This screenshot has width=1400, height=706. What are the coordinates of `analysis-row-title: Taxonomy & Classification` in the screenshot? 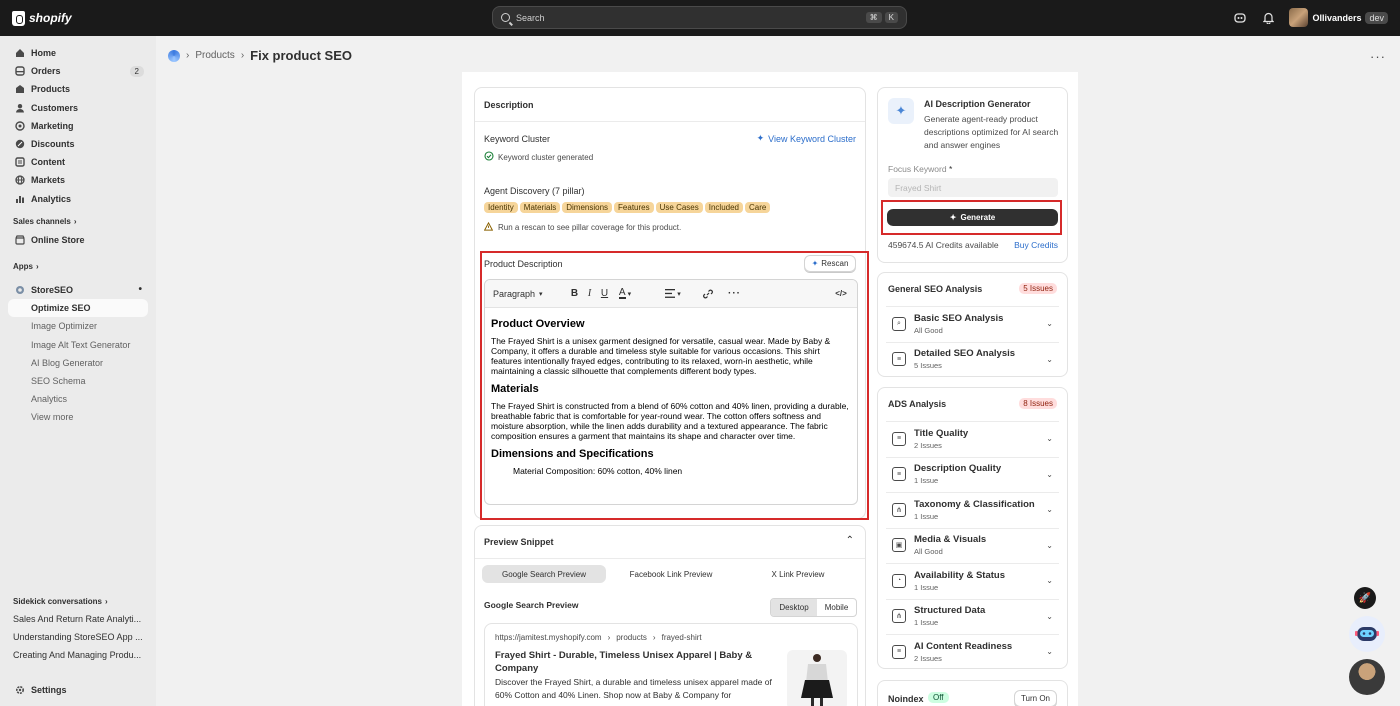 It's located at (974, 504).